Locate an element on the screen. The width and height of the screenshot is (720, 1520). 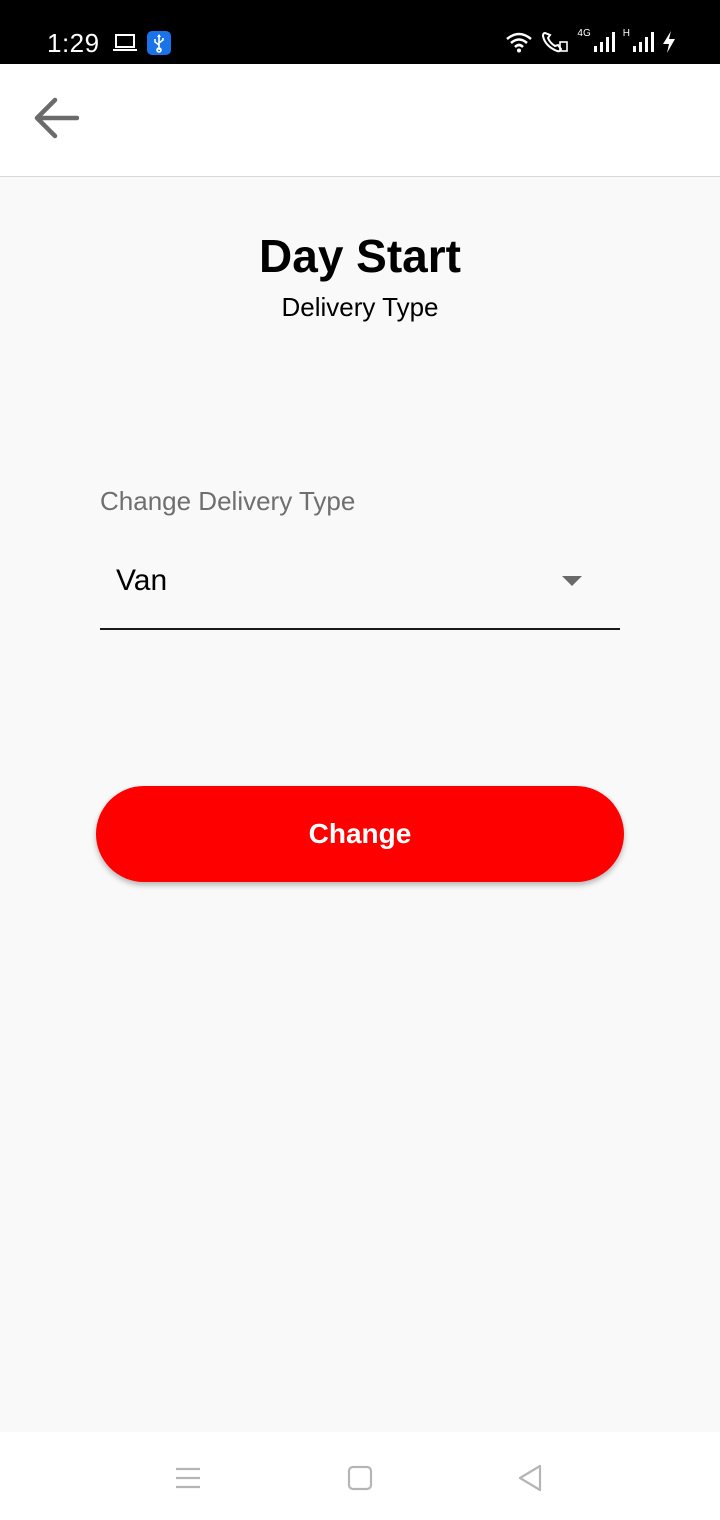
charging-icon is located at coordinates (669, 42).